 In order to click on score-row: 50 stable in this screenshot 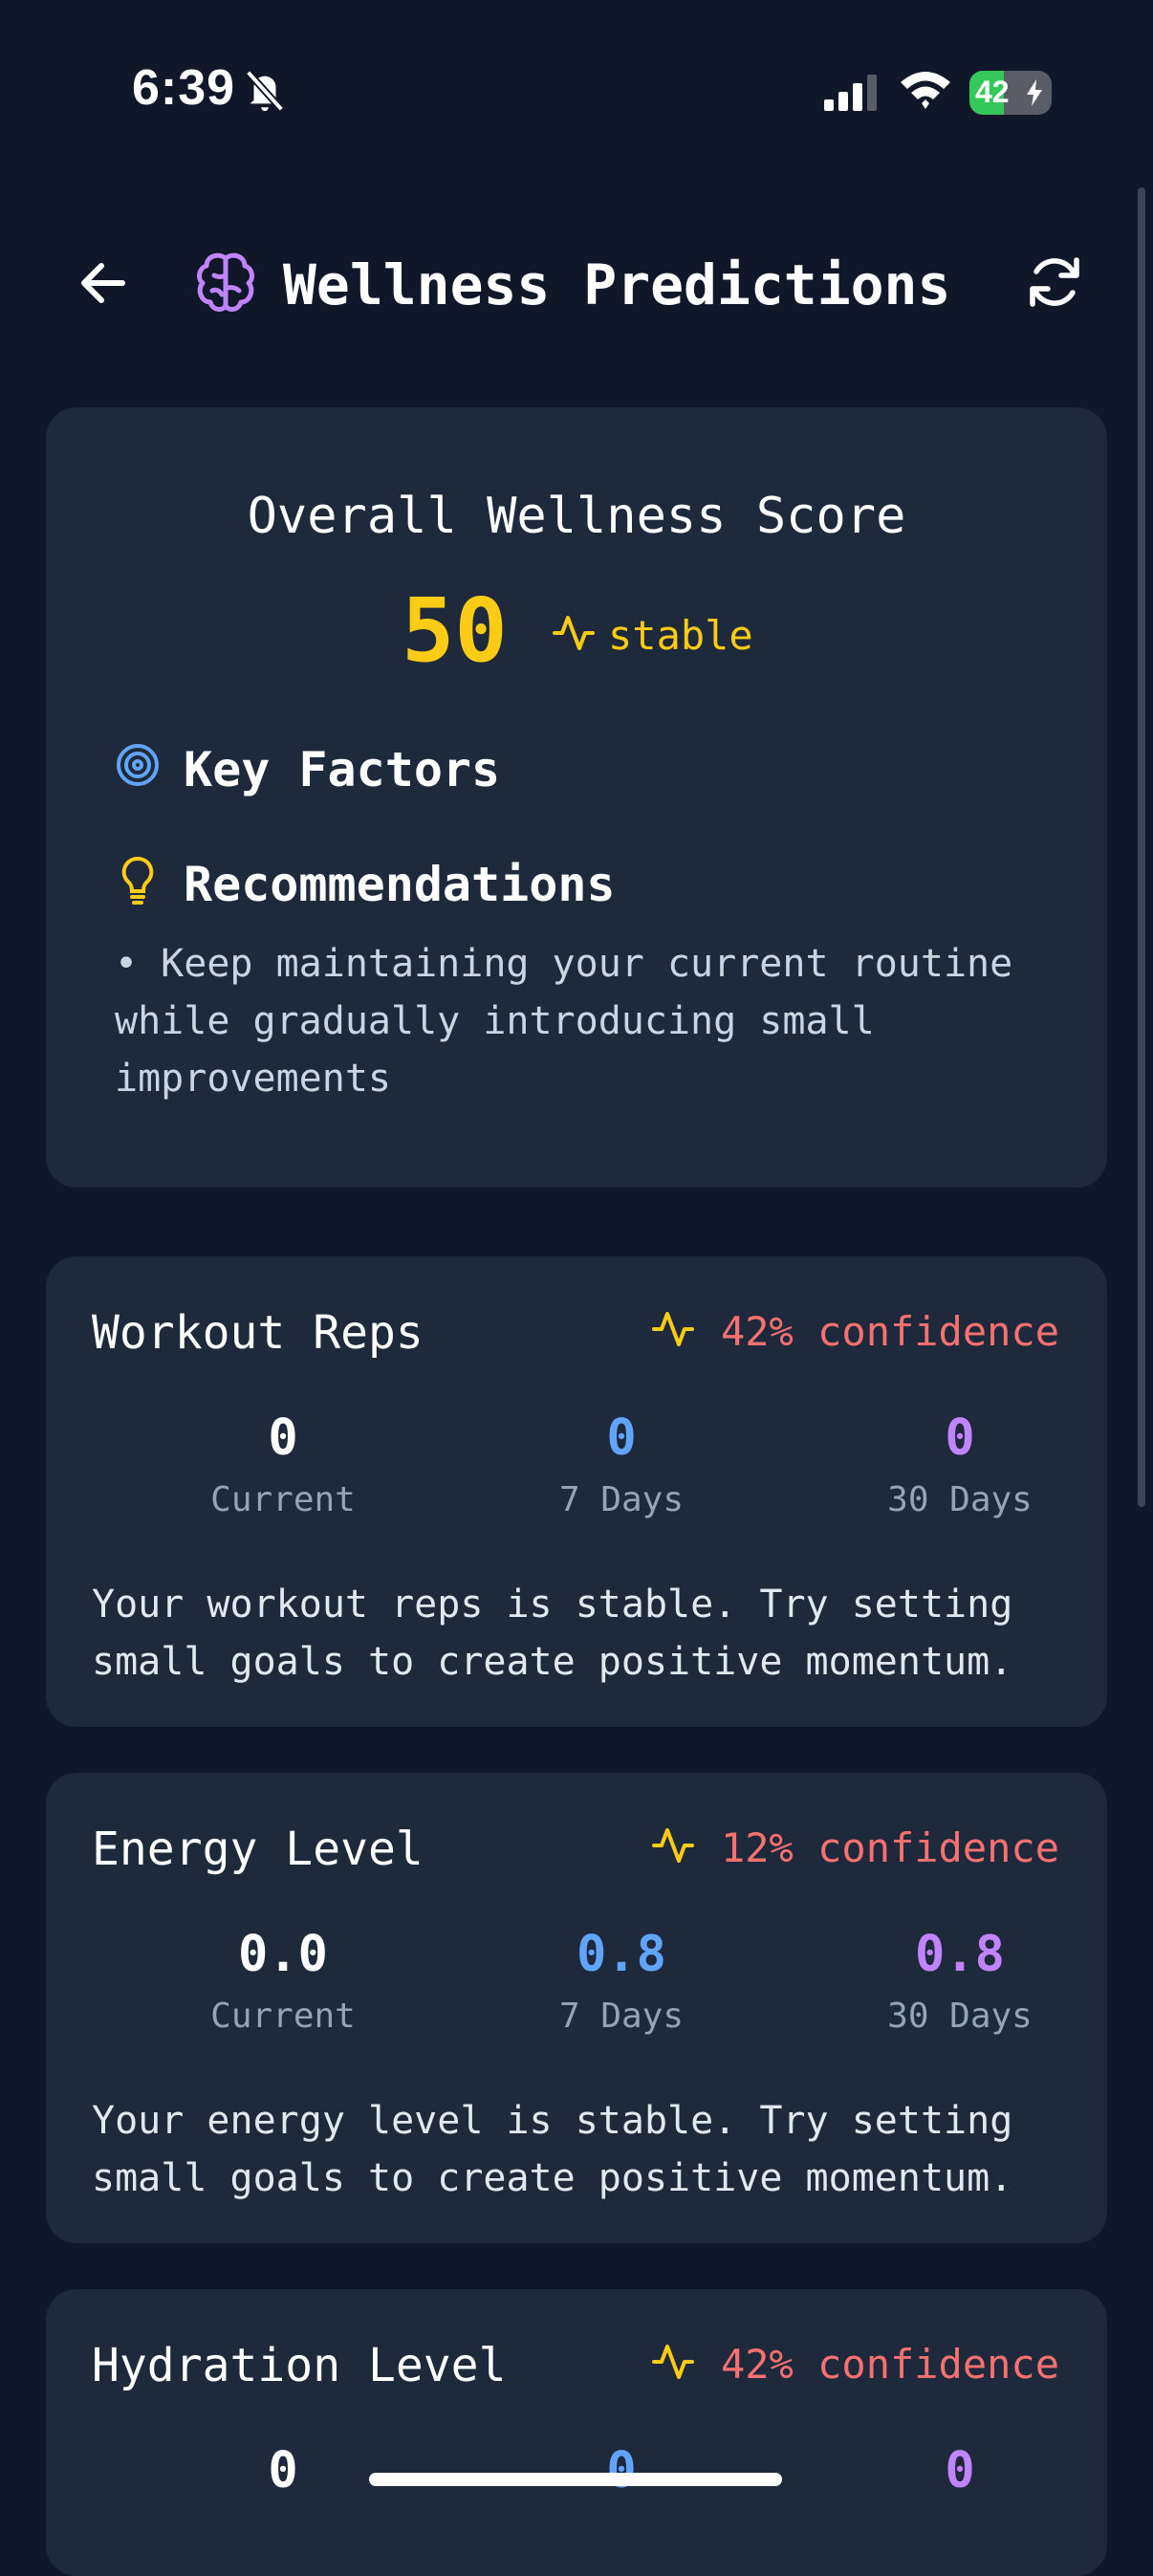, I will do `click(576, 630)`.